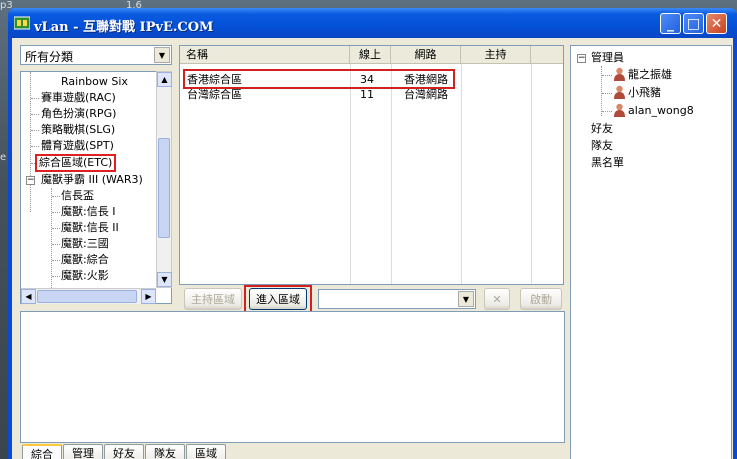 The image size is (737, 459). What do you see at coordinates (85, 276) in the screenshot?
I see `tree-item-naruto: 魔獸:火影` at bounding box center [85, 276].